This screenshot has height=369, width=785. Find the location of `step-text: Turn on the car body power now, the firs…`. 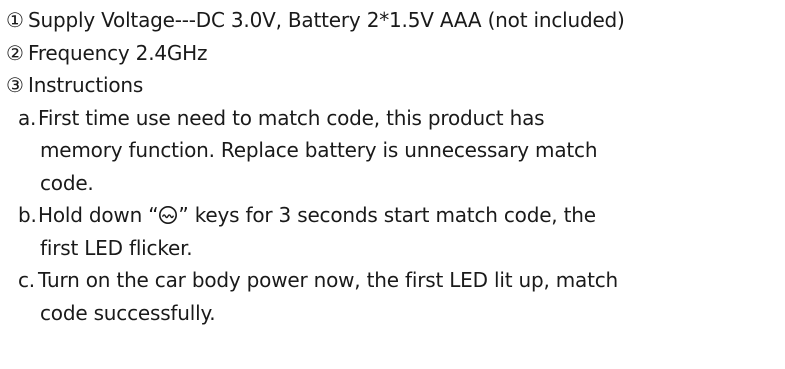

step-text: Turn on the car body power now, the firs… is located at coordinates (328, 280).